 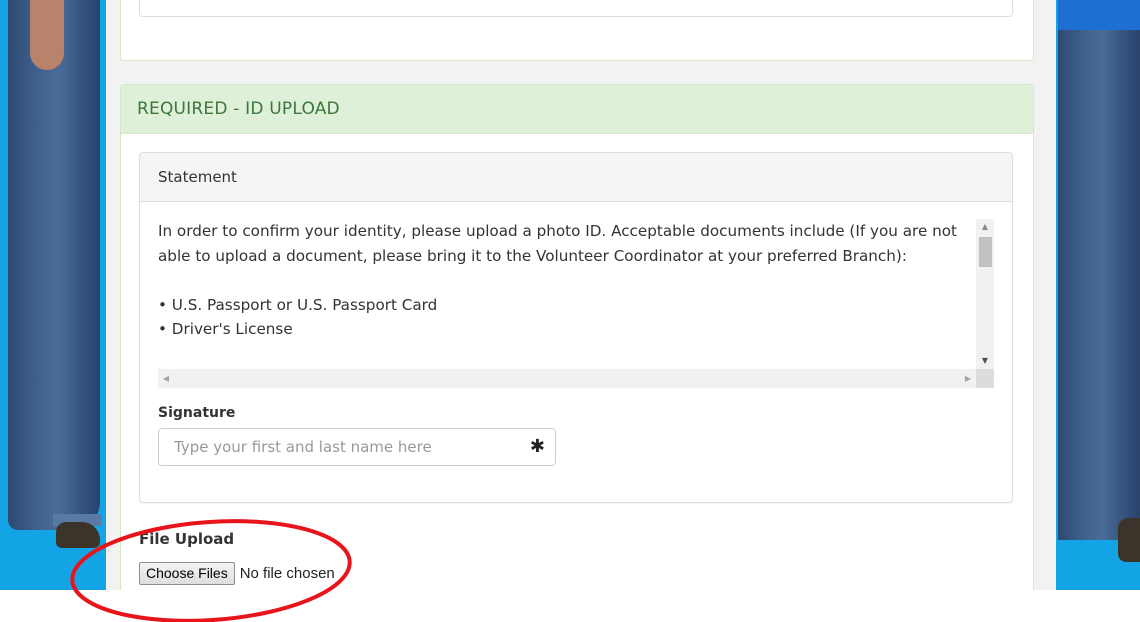 I want to click on file-upload-label: File Upload, so click(x=187, y=539).